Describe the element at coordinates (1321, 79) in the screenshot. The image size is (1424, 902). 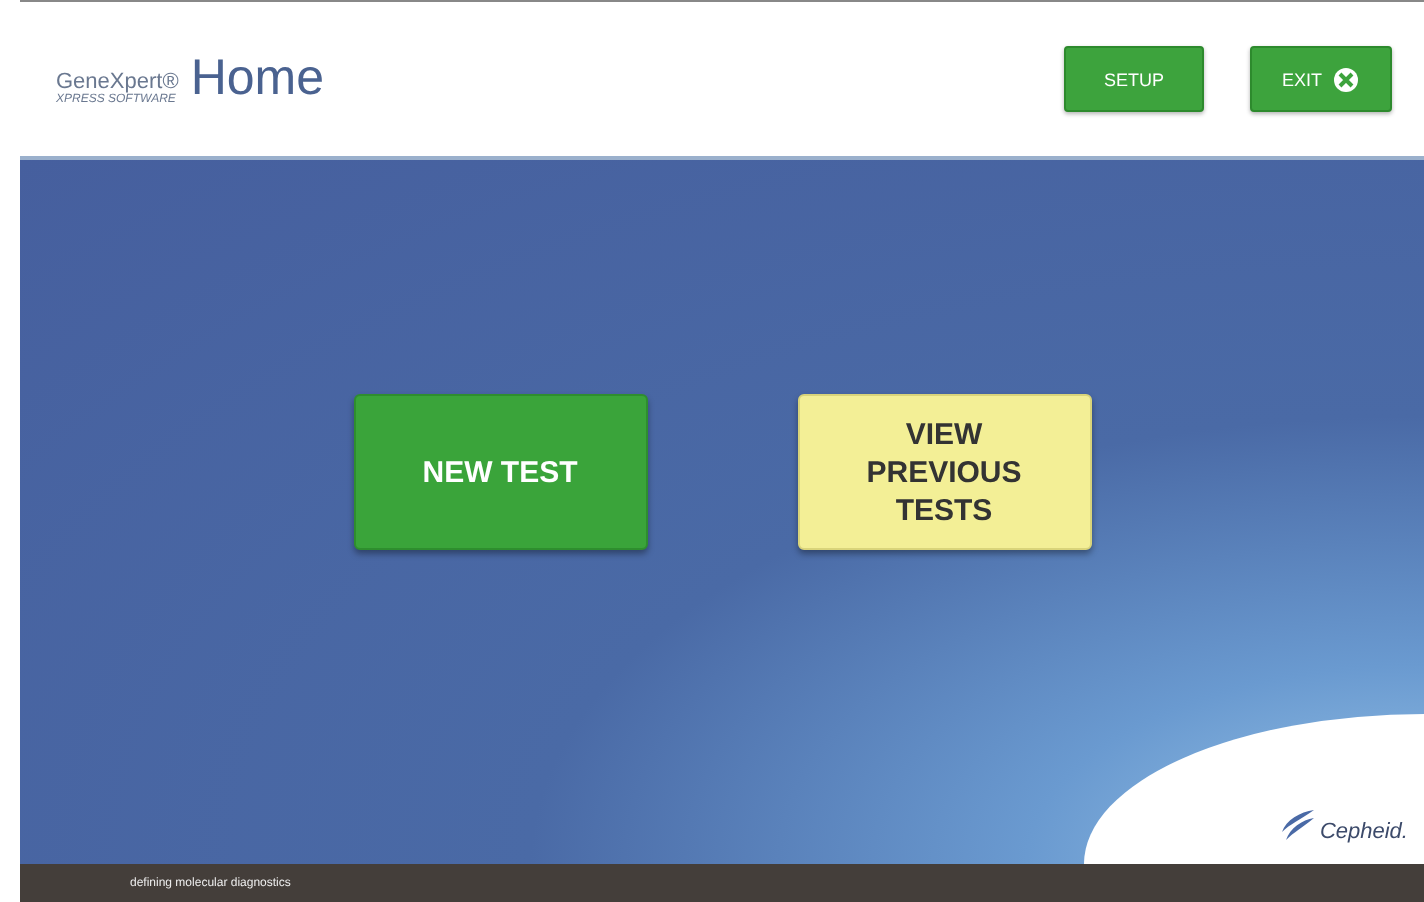
I see `exit-button: EXIT` at that location.